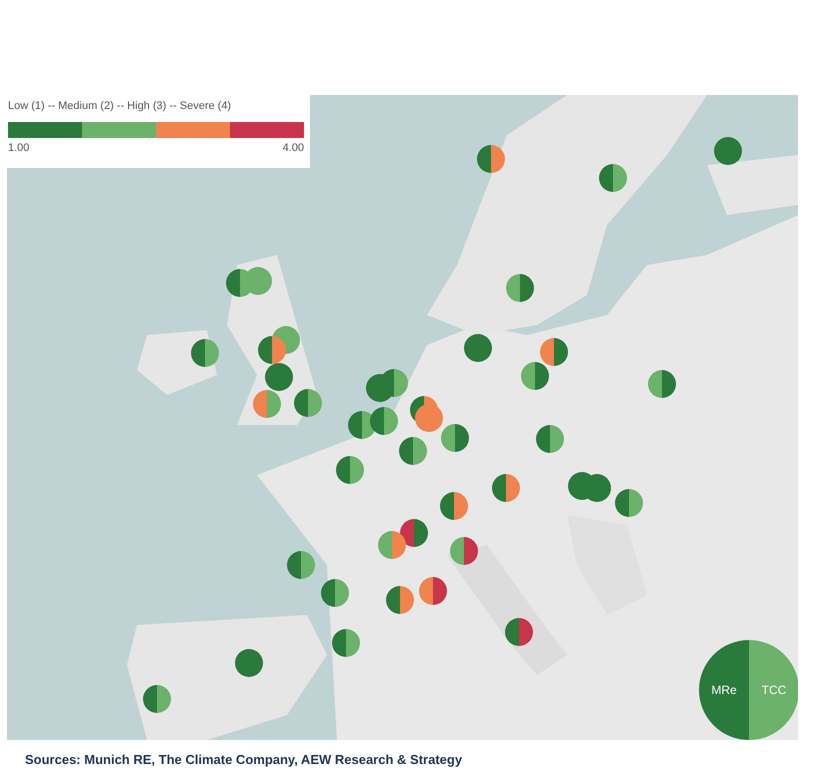 The height and width of the screenshot is (773, 834). What do you see at coordinates (774, 690) in the screenshot?
I see `key-label: TCC` at bounding box center [774, 690].